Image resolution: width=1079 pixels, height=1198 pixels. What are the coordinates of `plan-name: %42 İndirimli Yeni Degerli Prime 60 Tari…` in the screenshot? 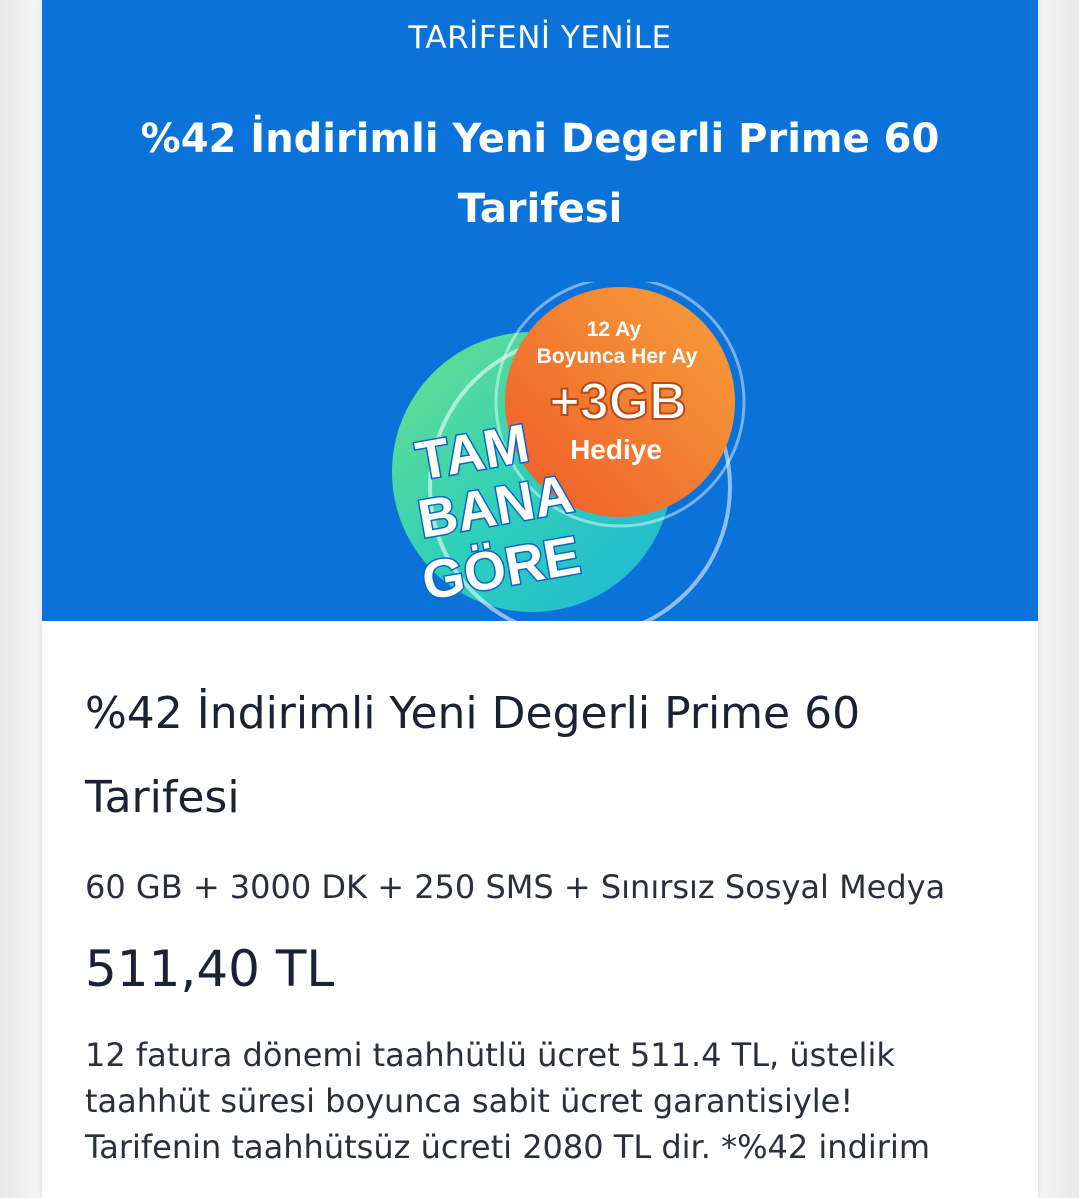 It's located at (473, 755).